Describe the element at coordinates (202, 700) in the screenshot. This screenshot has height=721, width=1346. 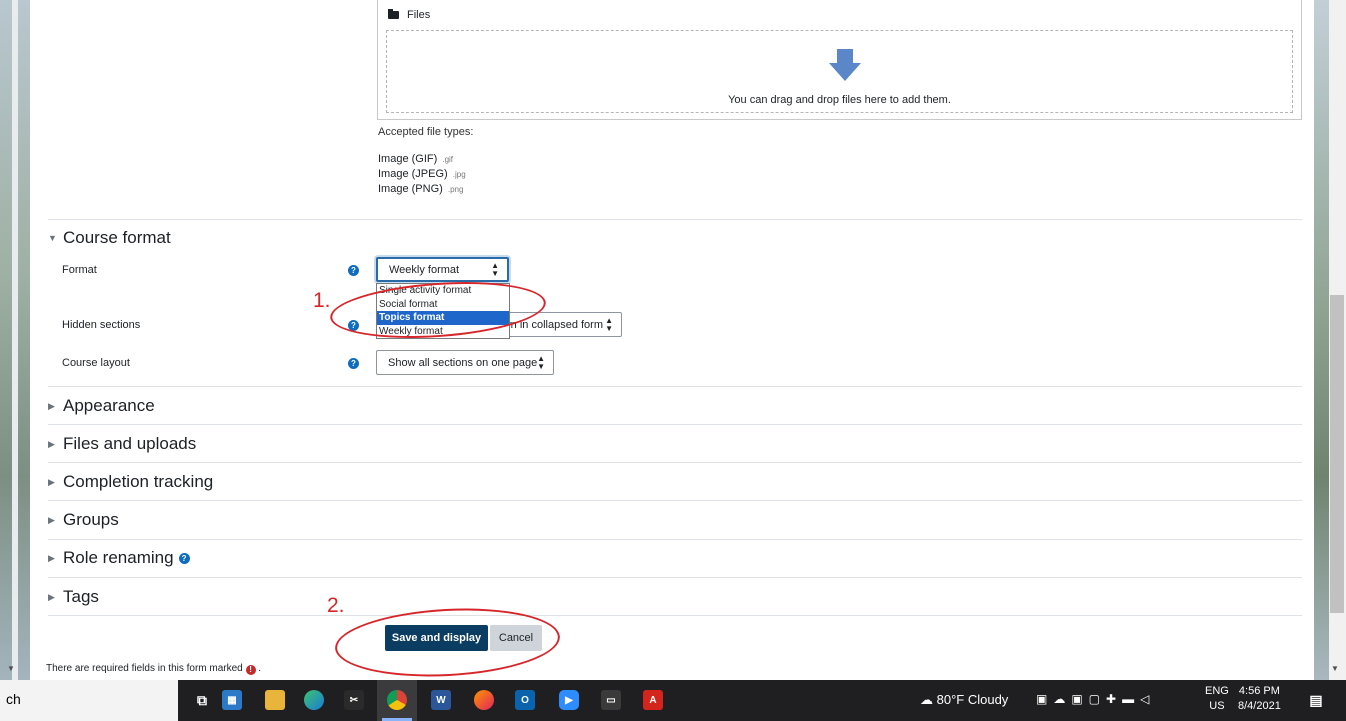
I see `task-view-icon: ⧉` at that location.